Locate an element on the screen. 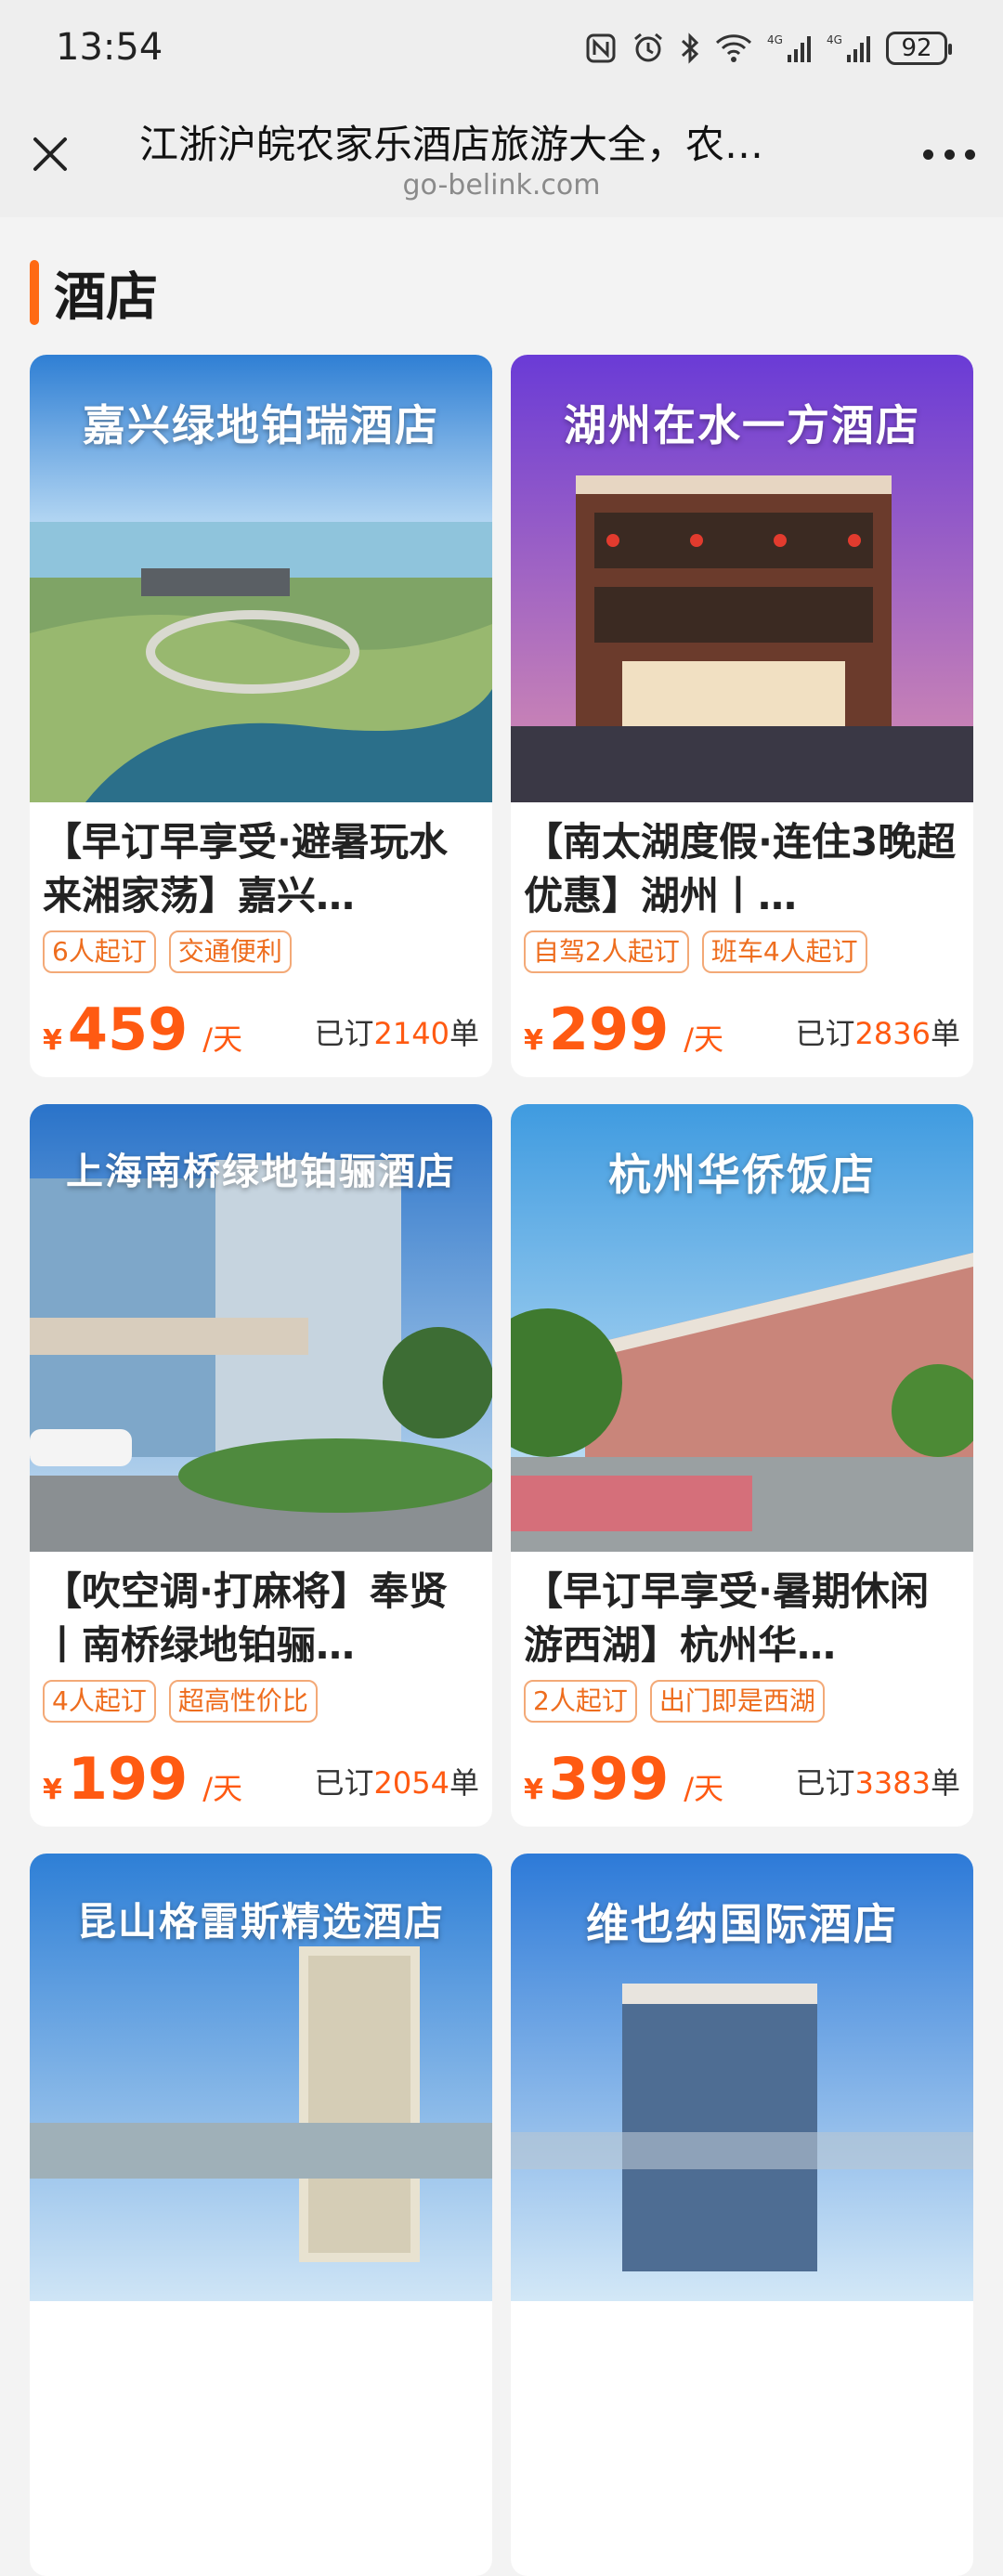  order-count: 已订2140单 is located at coordinates (397, 1031).